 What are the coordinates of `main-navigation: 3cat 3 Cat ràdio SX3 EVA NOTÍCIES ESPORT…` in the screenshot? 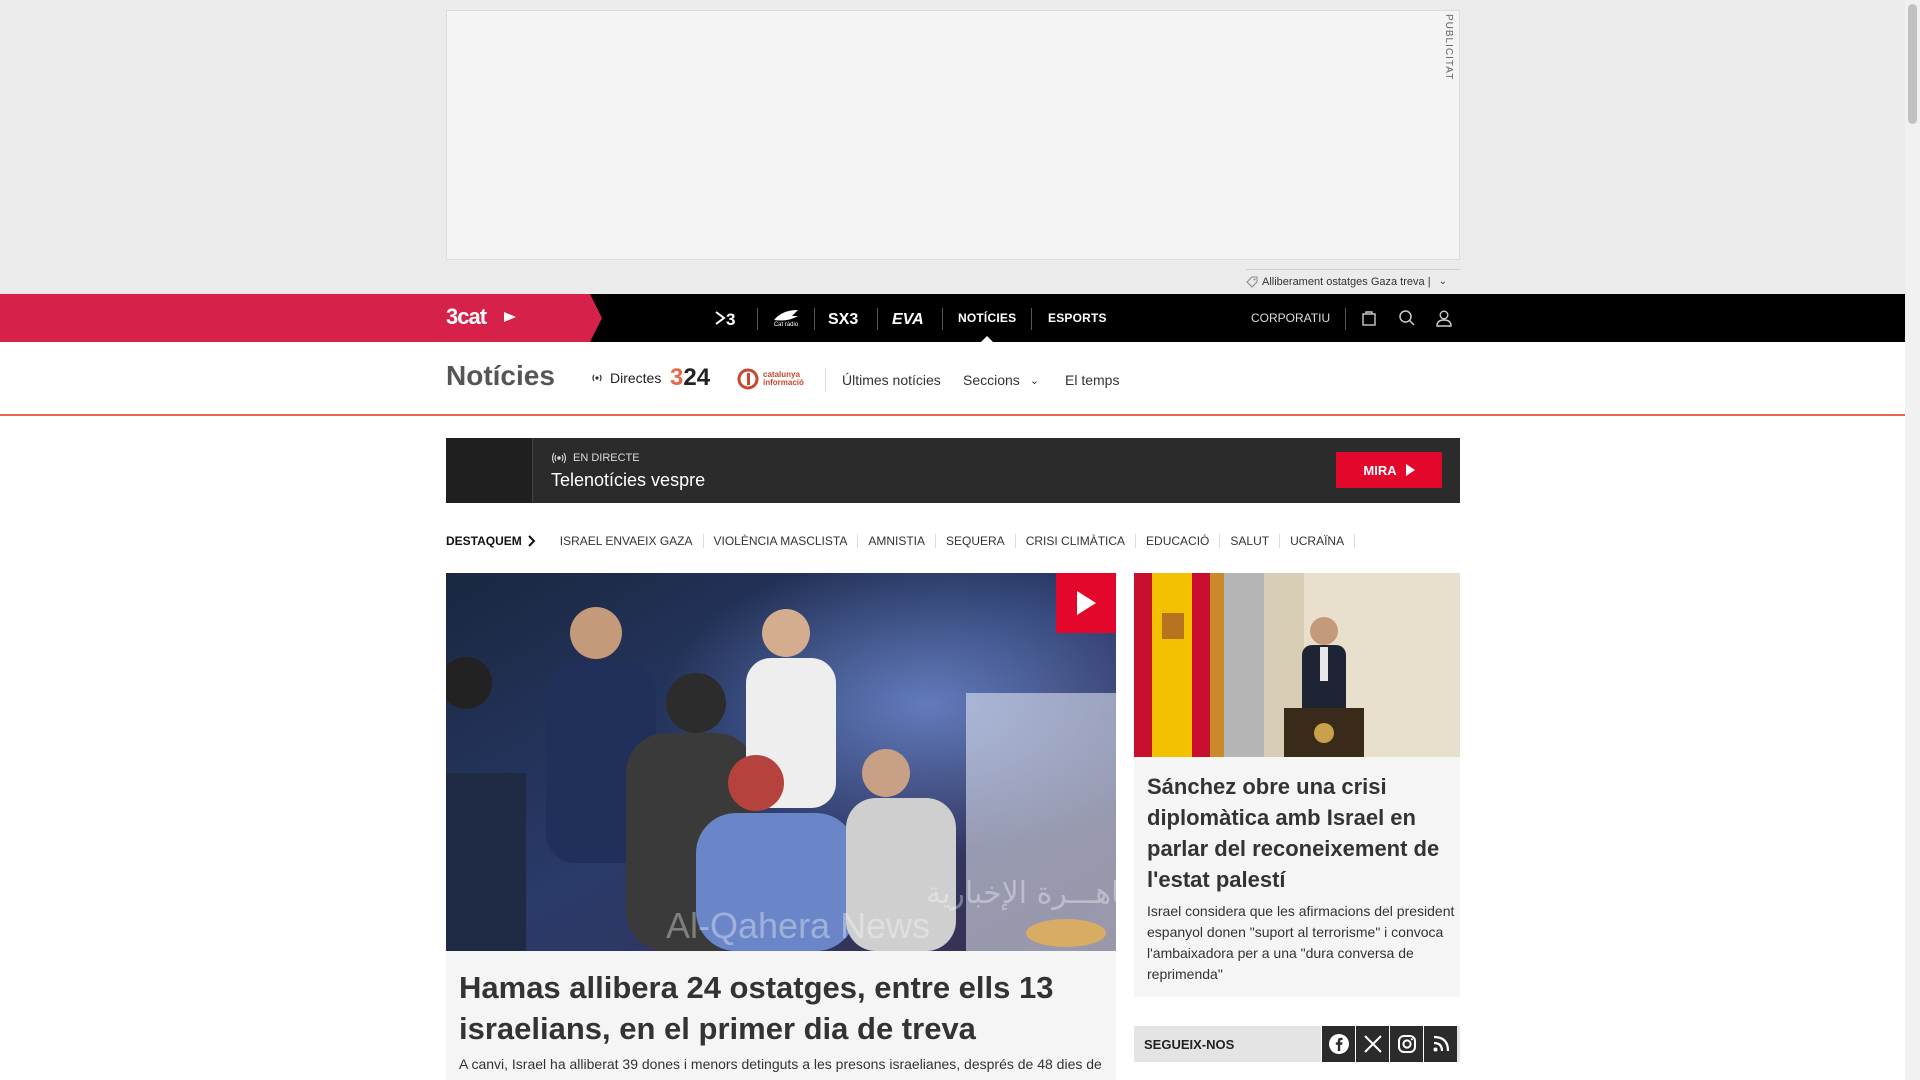 It's located at (952, 318).